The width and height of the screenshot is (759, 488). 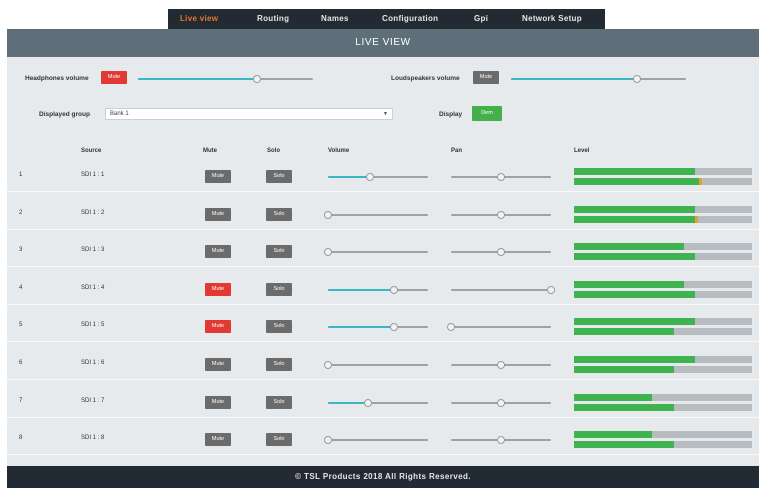 What do you see at coordinates (93, 287) in the screenshot?
I see `channel-source: SDI 1 : 4` at bounding box center [93, 287].